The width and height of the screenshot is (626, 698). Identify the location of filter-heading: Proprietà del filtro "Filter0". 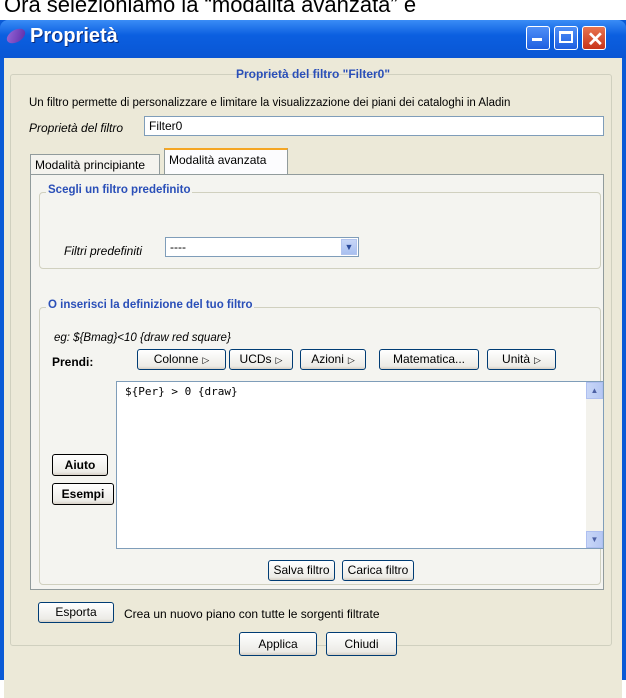
(313, 74).